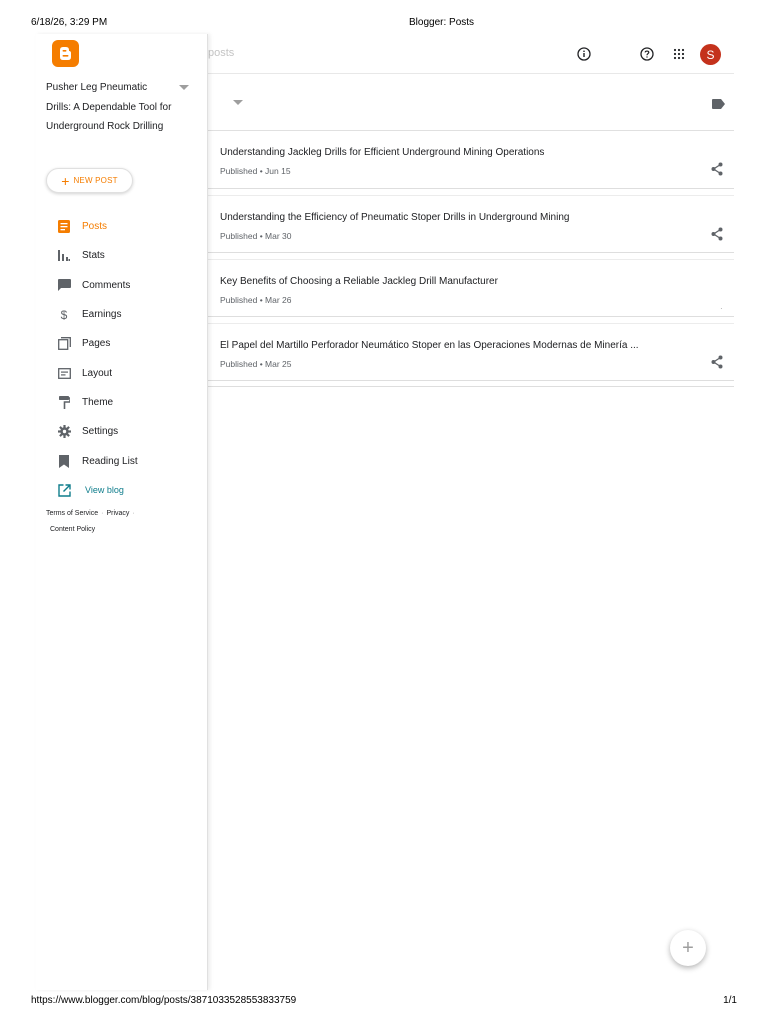 This screenshot has height=1024, width=768. What do you see at coordinates (93, 256) in the screenshot?
I see `sidebar-item-label: Stats` at bounding box center [93, 256].